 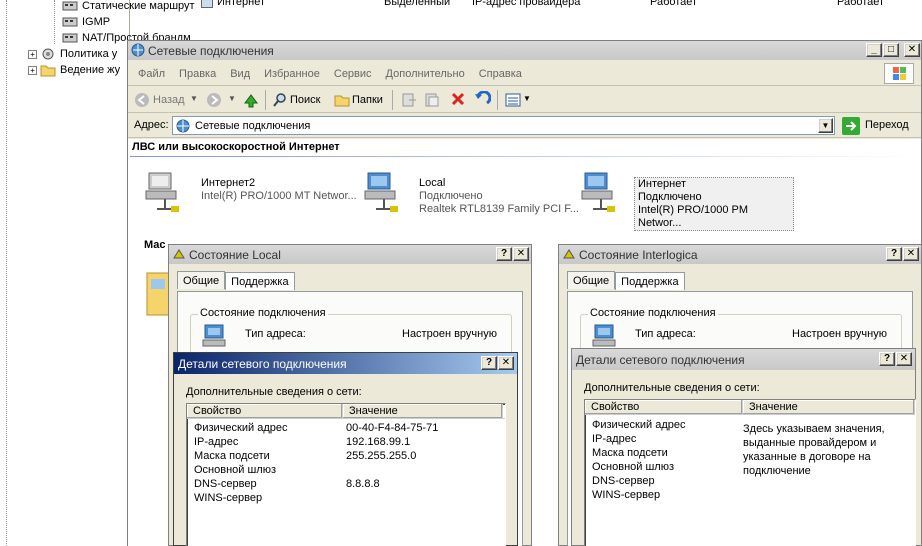 What do you see at coordinates (887, 125) in the screenshot?
I see `go-button: Переход` at bounding box center [887, 125].